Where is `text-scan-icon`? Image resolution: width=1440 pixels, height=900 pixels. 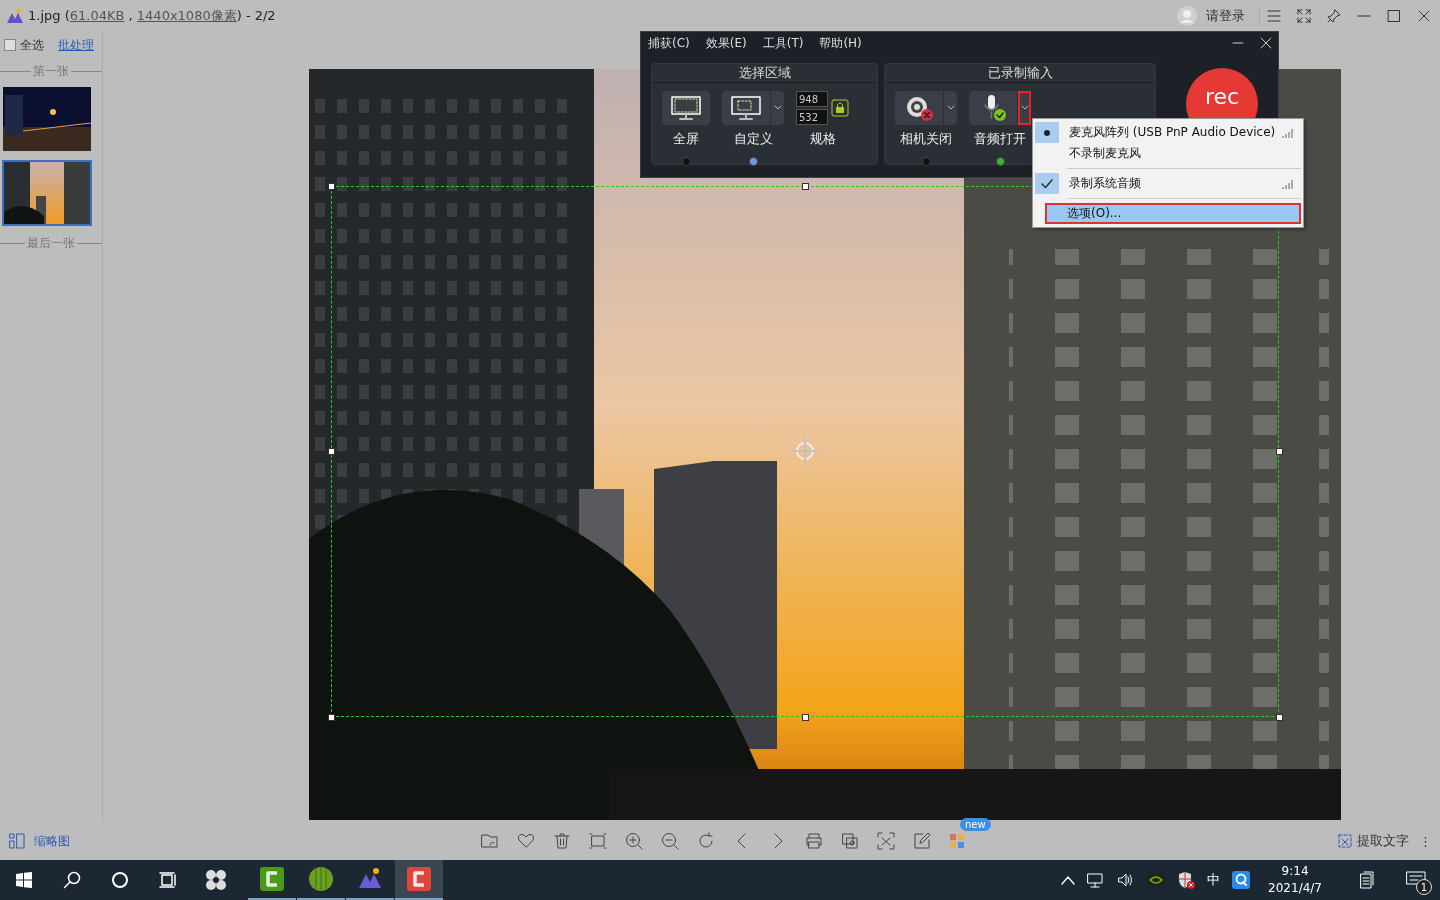 text-scan-icon is located at coordinates (886, 841).